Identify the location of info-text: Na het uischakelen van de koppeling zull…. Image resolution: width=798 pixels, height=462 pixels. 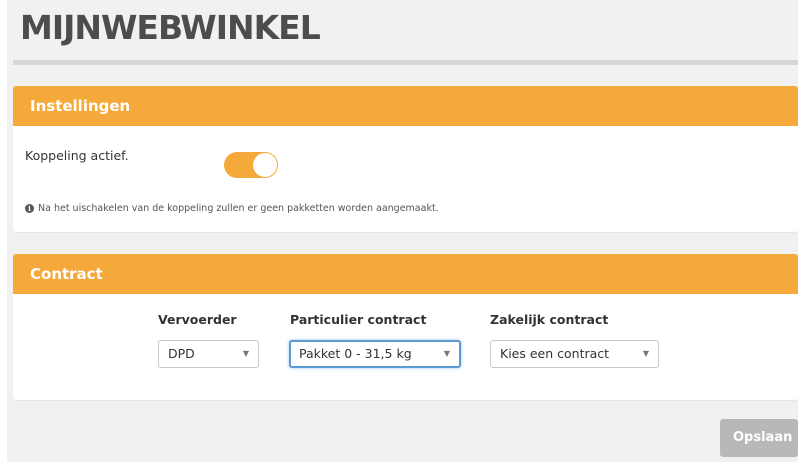
(238, 208).